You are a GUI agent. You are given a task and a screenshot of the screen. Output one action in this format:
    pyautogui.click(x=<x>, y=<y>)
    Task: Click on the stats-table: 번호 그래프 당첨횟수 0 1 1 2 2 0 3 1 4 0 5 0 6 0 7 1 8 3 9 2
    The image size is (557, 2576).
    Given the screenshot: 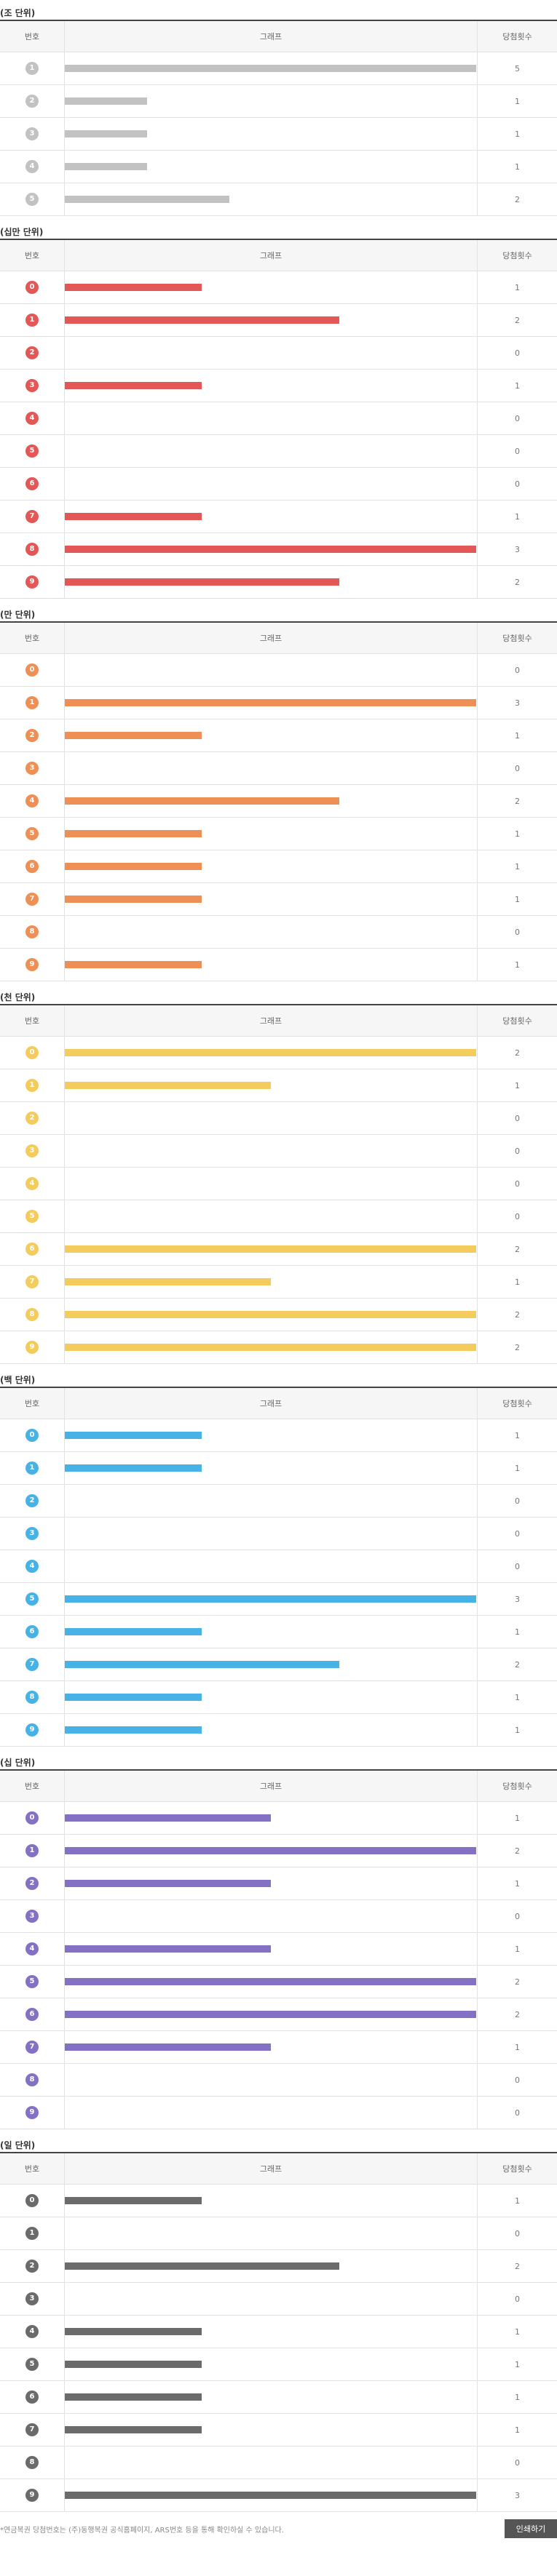 What is the action you would take?
    pyautogui.click(x=278, y=419)
    